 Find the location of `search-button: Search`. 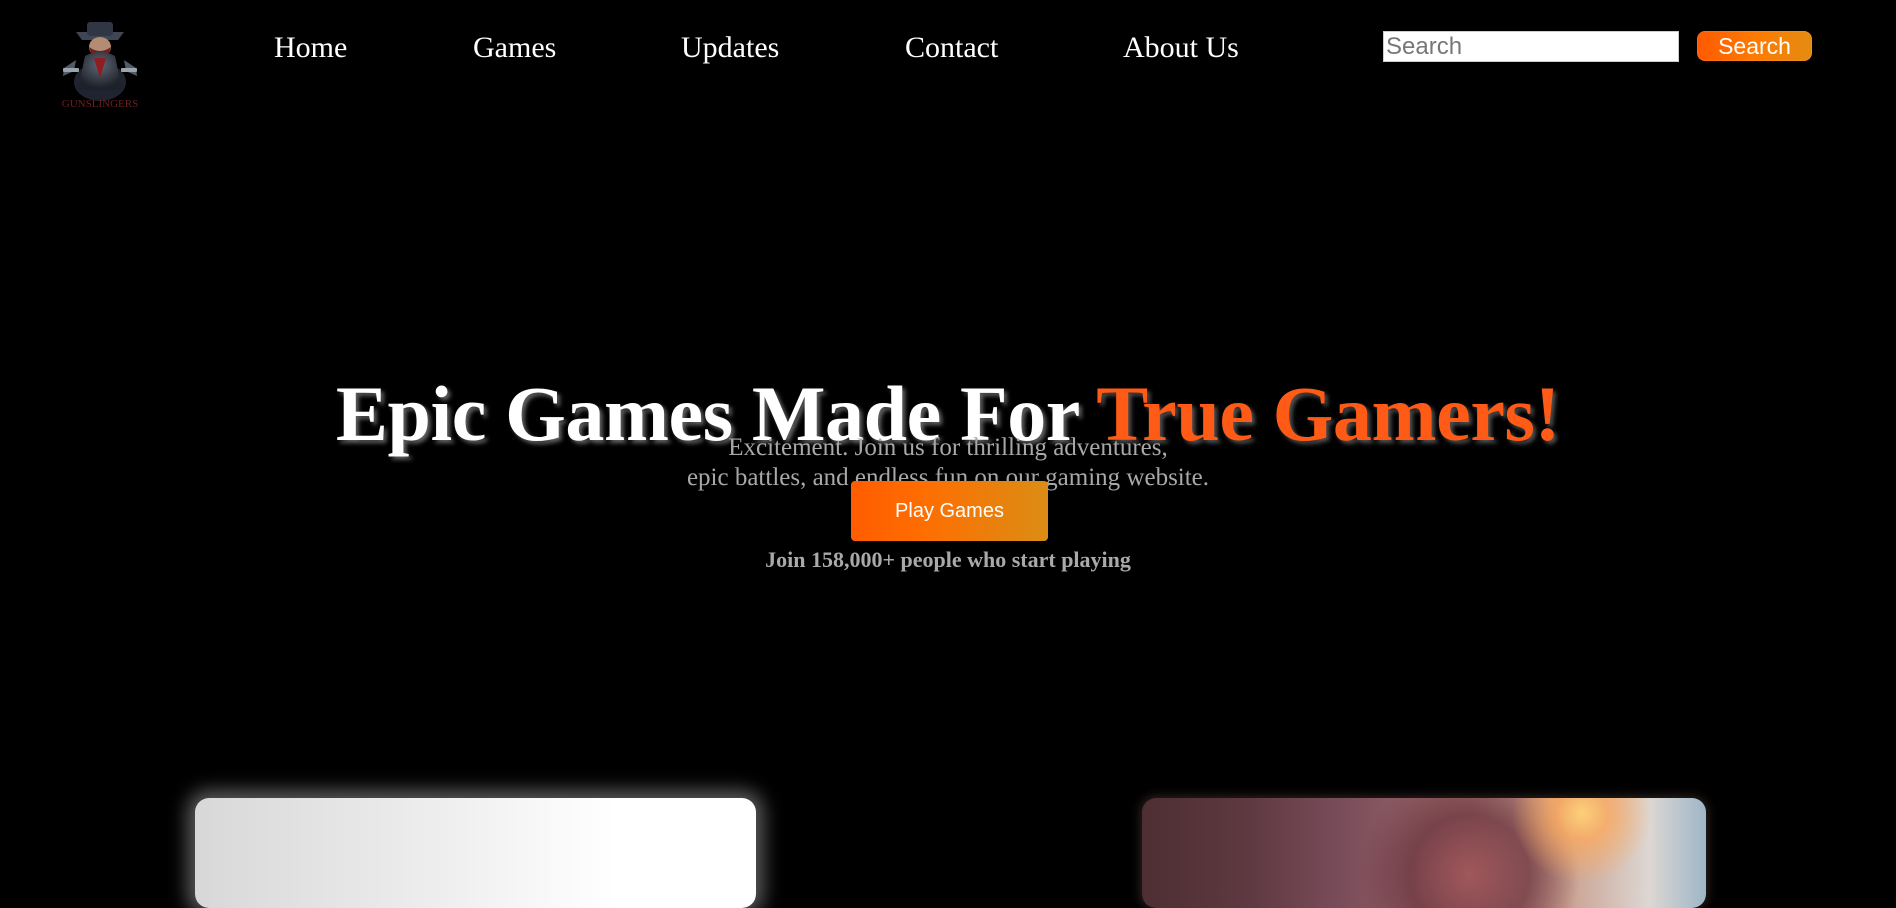

search-button: Search is located at coordinates (1754, 46).